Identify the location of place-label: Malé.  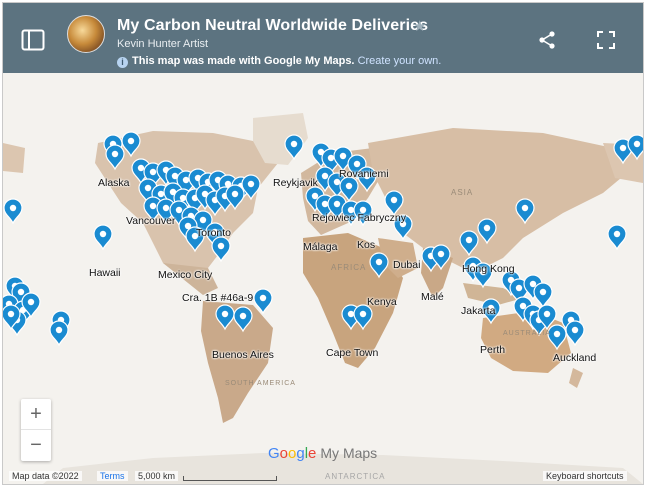
(432, 297).